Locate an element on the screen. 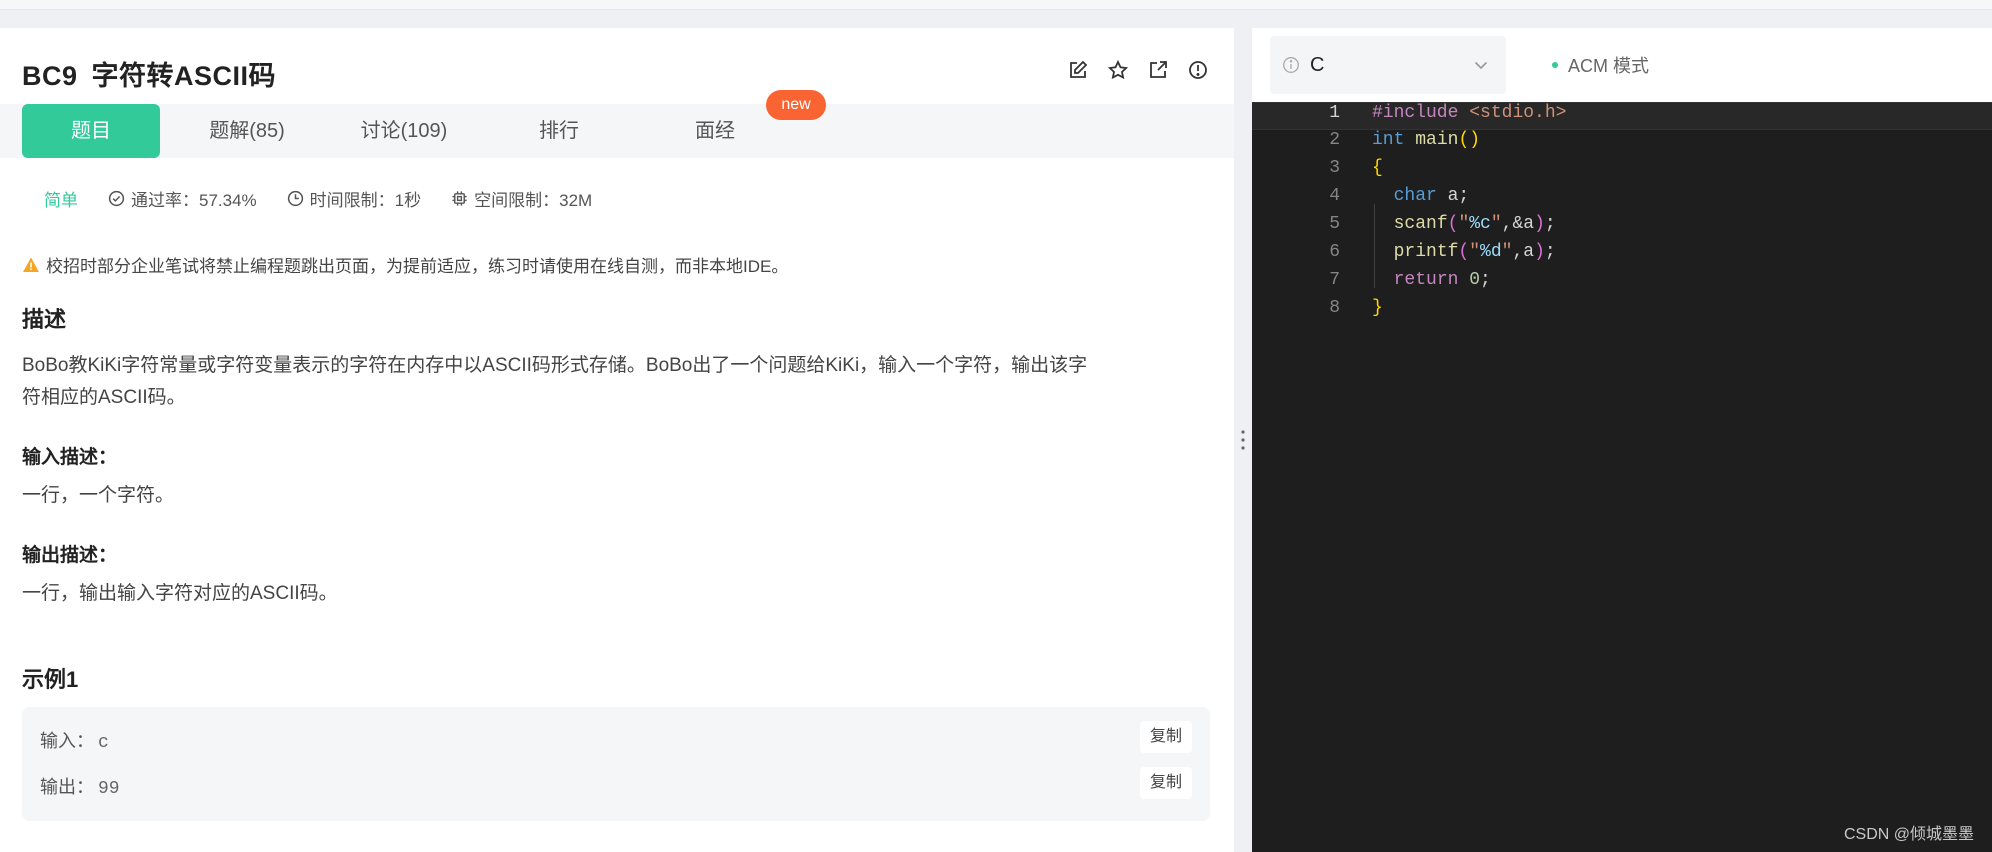 This screenshot has height=852, width=1992. tab-interview: 面经 is located at coordinates (715, 131).